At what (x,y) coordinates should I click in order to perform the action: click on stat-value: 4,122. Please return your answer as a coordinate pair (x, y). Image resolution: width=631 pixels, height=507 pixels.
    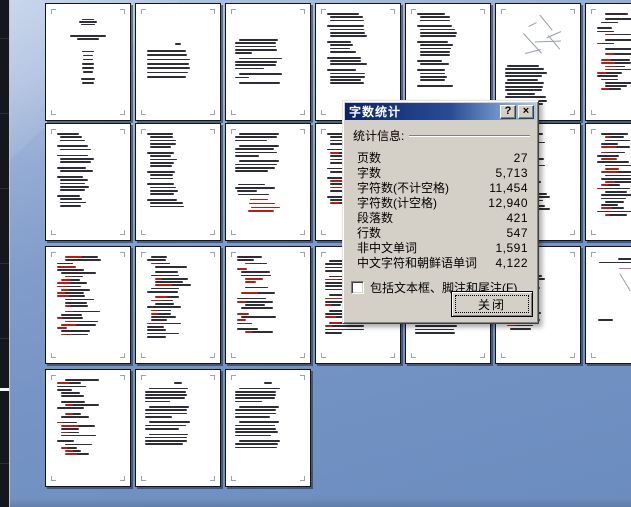
    Looking at the image, I should click on (511, 262).